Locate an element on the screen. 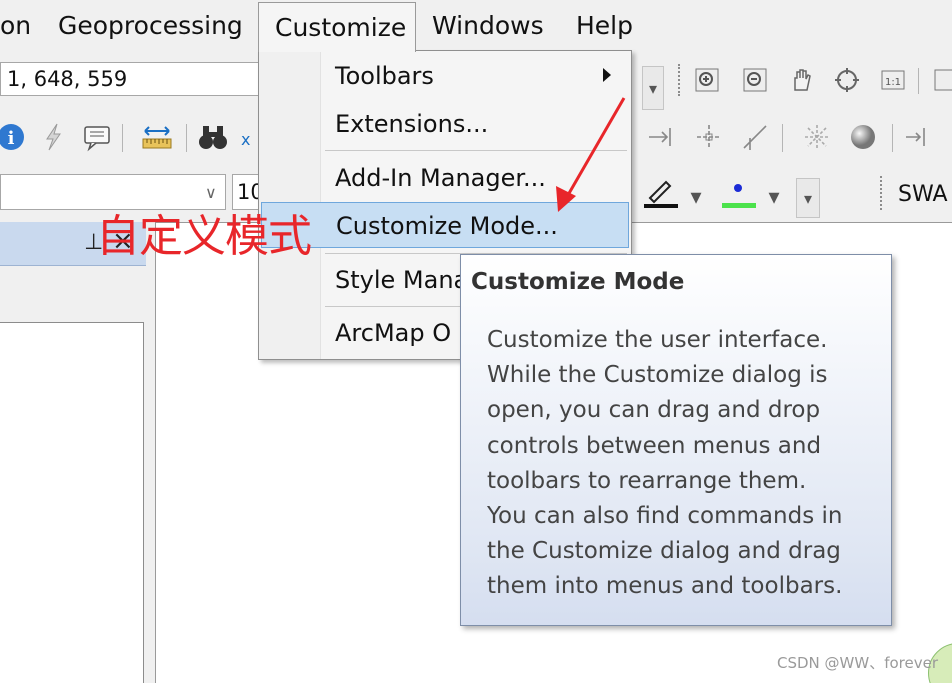  cross-snap-icon is located at coordinates (709, 137).